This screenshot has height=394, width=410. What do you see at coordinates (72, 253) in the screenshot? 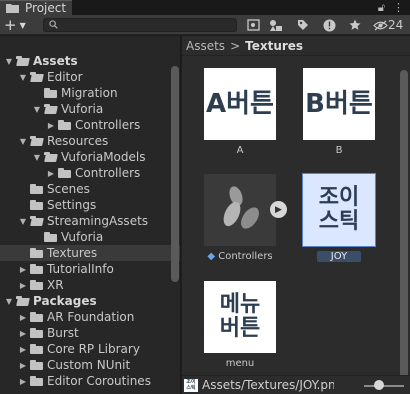
I see `tree-item-label: Textures` at bounding box center [72, 253].